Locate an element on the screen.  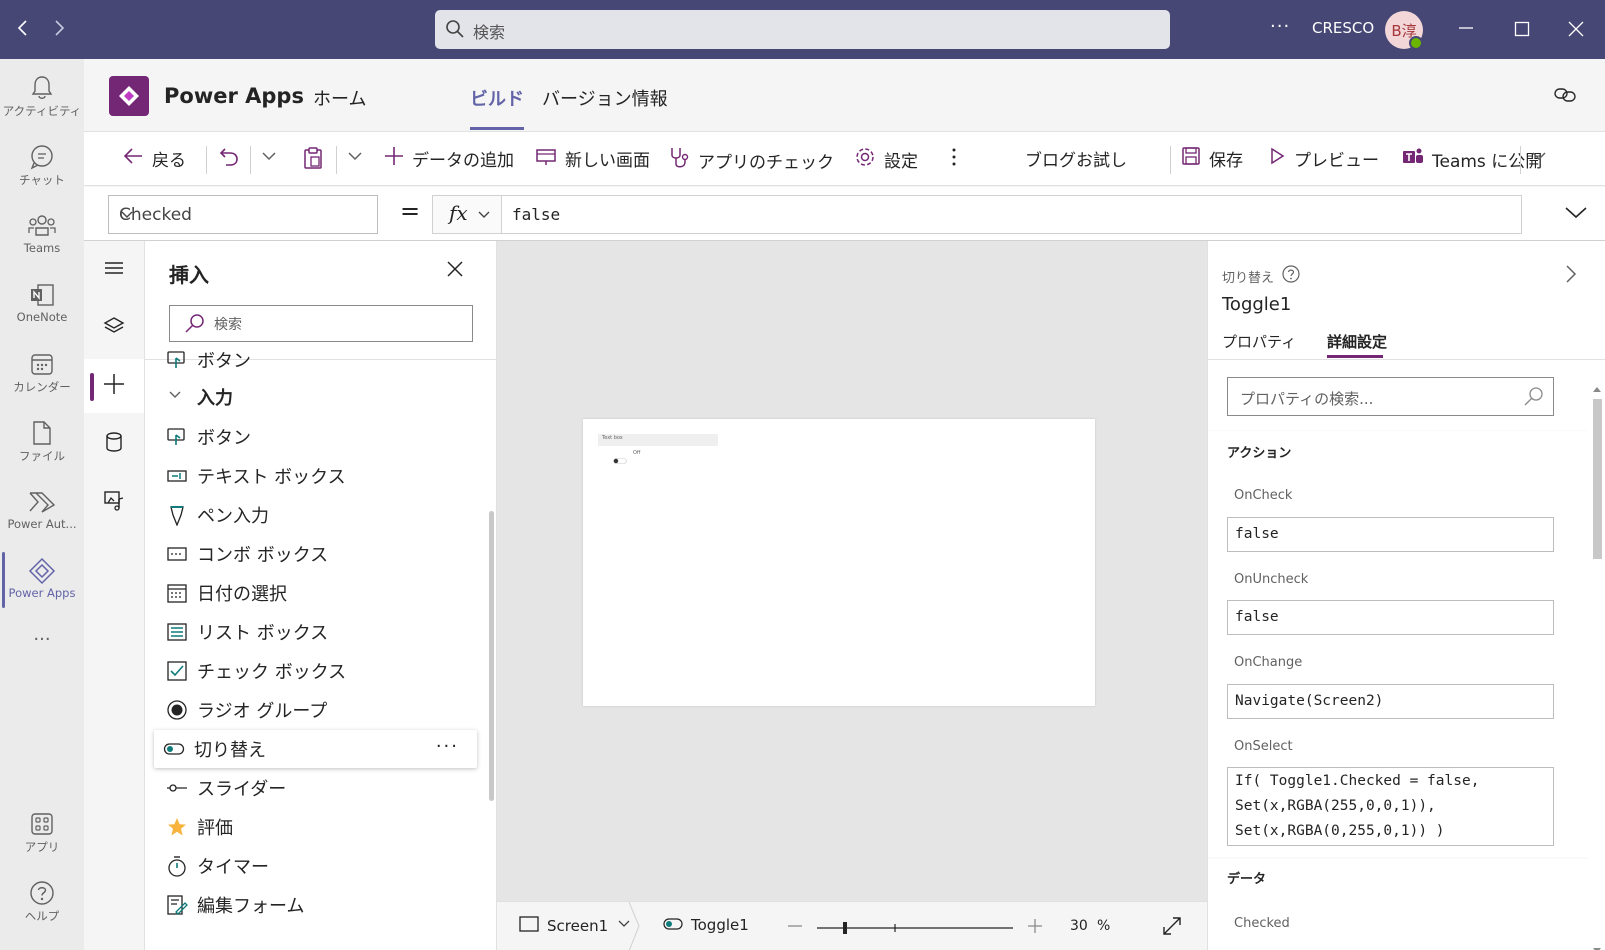
power-apps-logo-icon is located at coordinates (129, 96).